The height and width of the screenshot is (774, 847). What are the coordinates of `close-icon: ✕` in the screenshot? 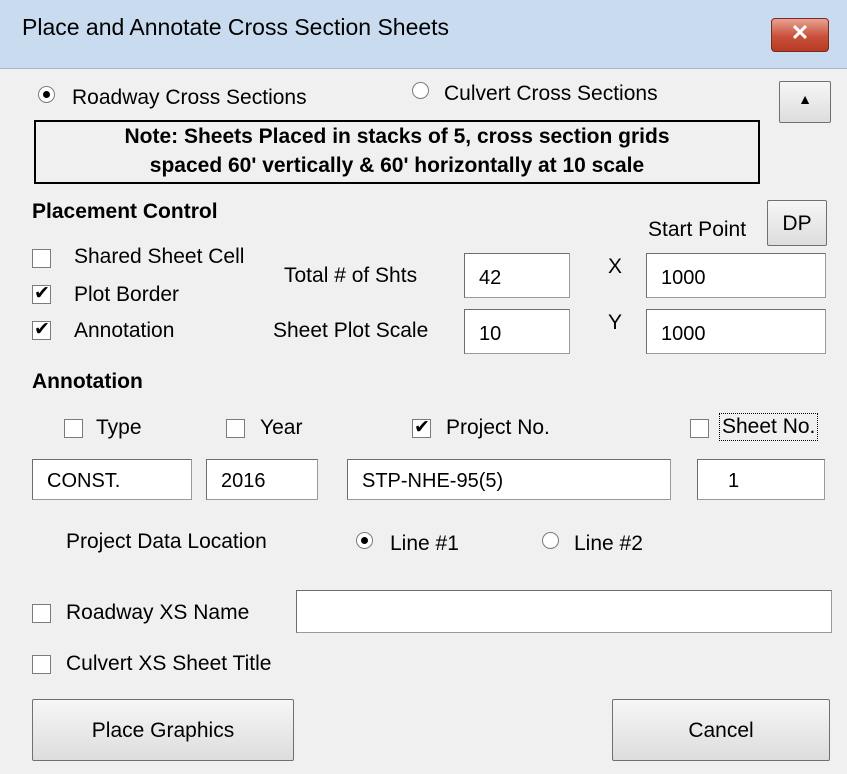 It's located at (800, 32).